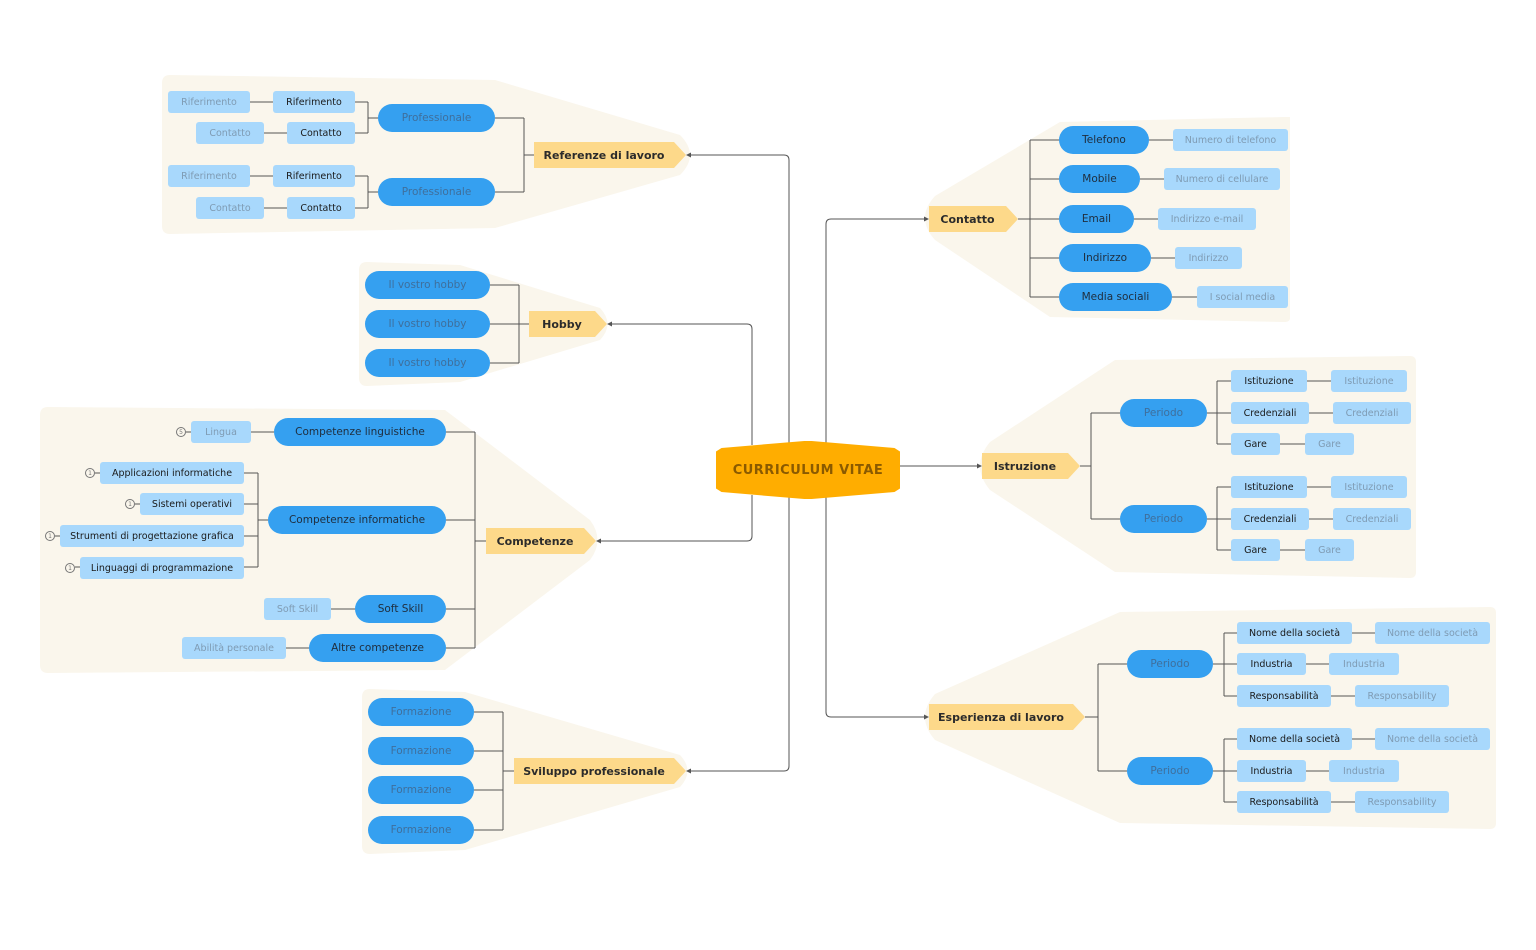  What do you see at coordinates (875, 331) in the screenshot?
I see `connector-contatto` at bounding box center [875, 331].